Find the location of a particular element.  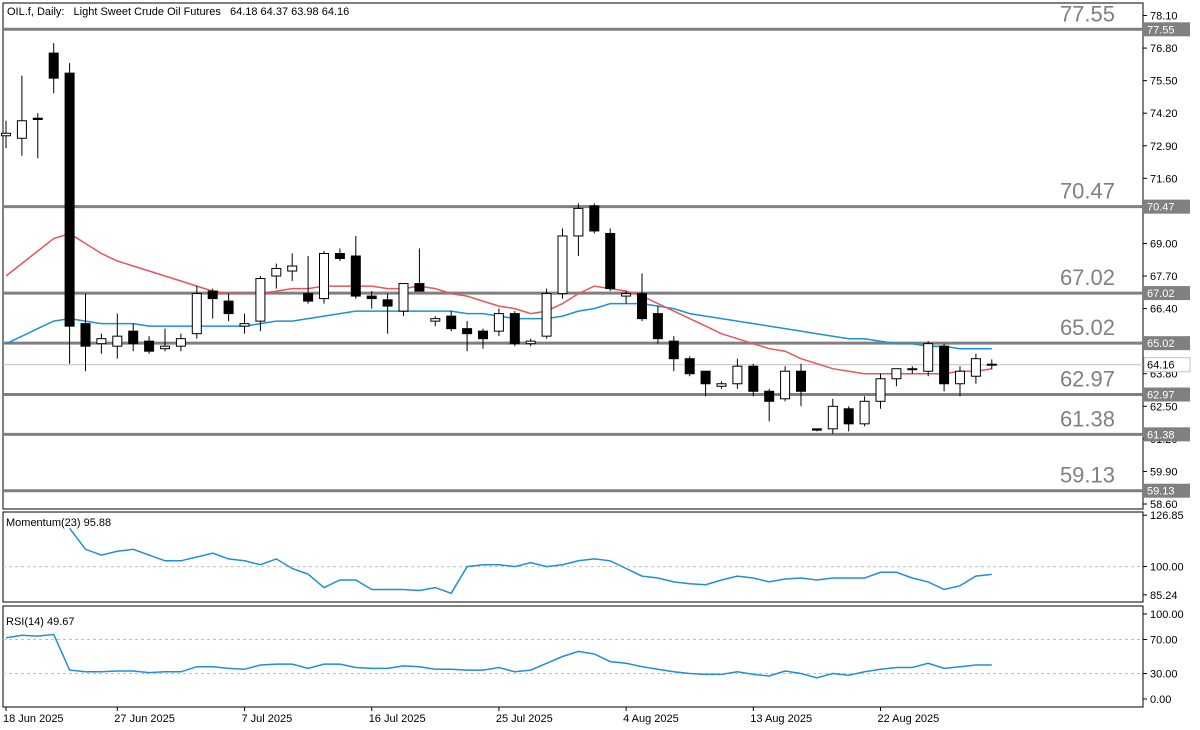

time-tick-label: 4 Aug 2025 is located at coordinates (651, 719).